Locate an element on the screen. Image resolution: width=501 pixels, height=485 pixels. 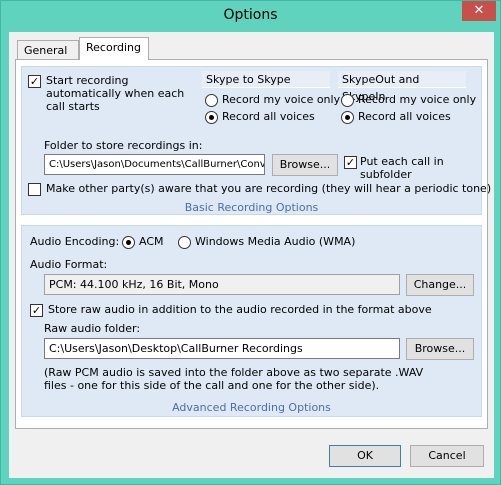
skype-my-voice-label: Record my voice only is located at coordinates (281, 99).